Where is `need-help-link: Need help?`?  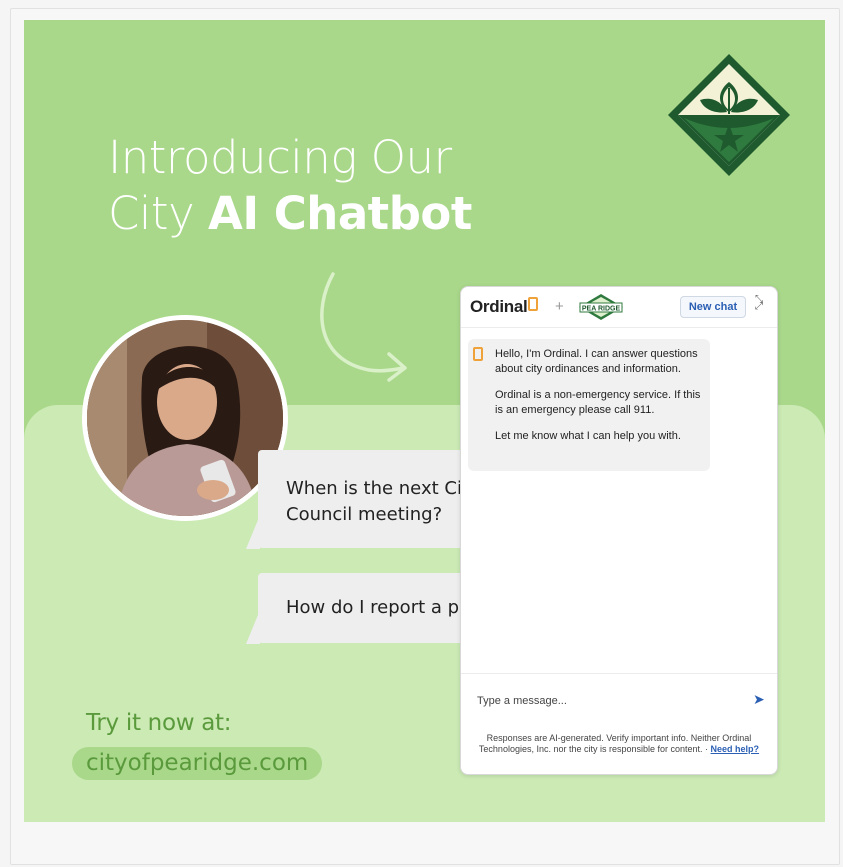 need-help-link: Need help? is located at coordinates (735, 749).